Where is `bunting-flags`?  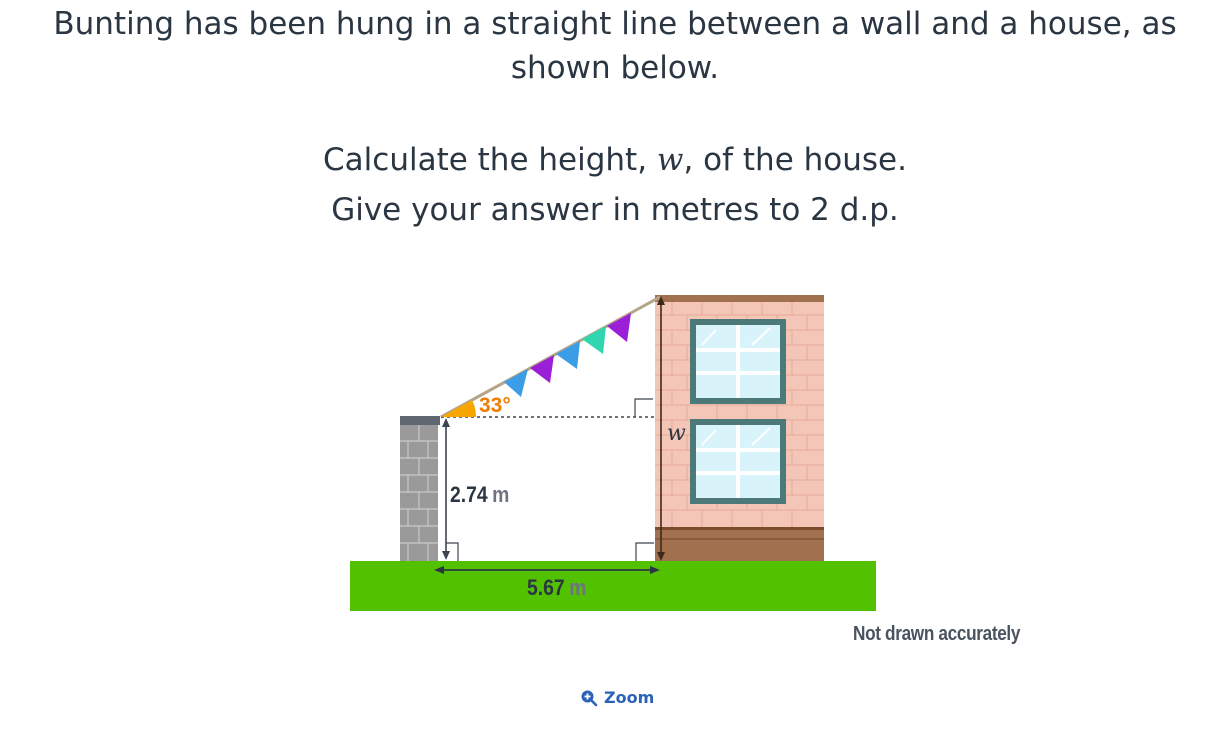 bunting-flags is located at coordinates (567, 355).